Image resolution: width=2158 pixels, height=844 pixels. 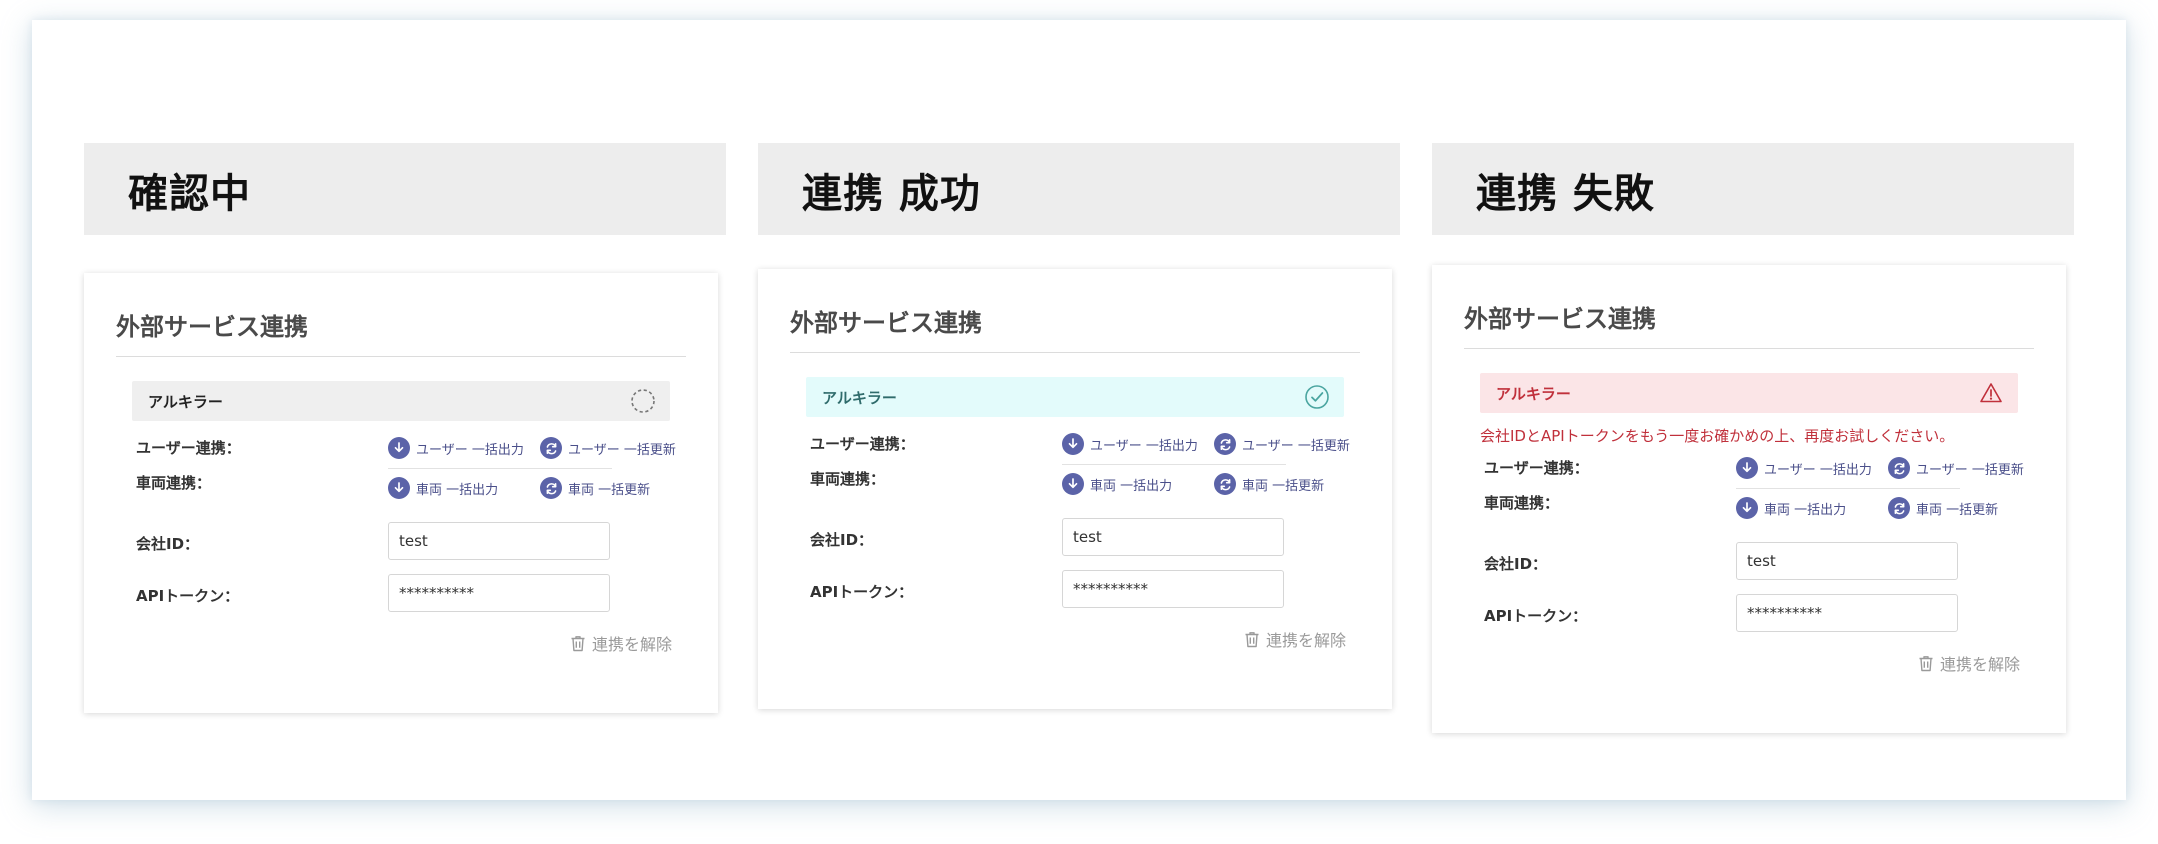 What do you see at coordinates (891, 194) in the screenshot?
I see `state-title: 連携 成功` at bounding box center [891, 194].